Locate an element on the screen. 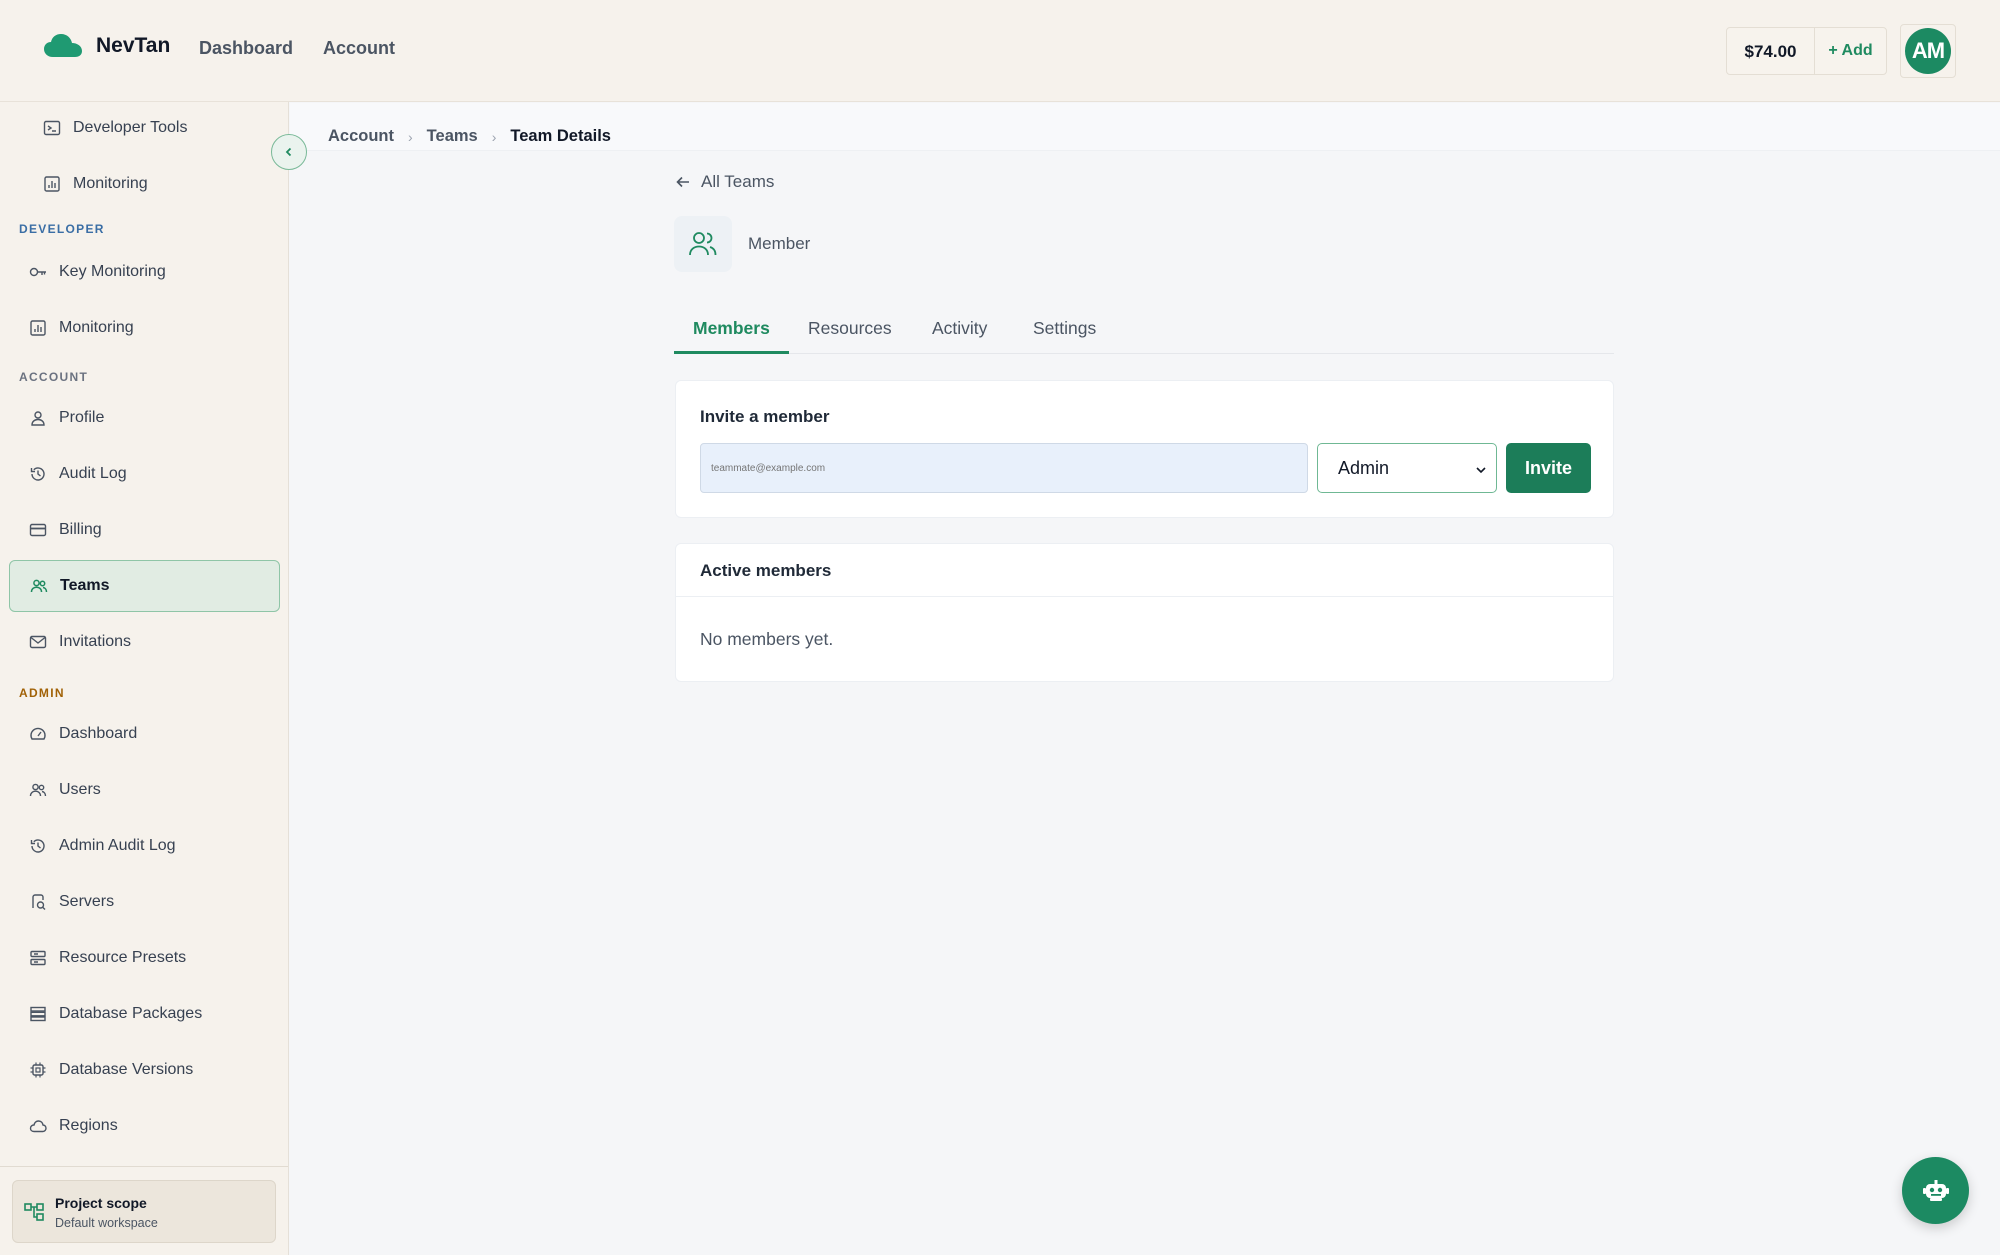  database-list-icon is located at coordinates (38, 1014).